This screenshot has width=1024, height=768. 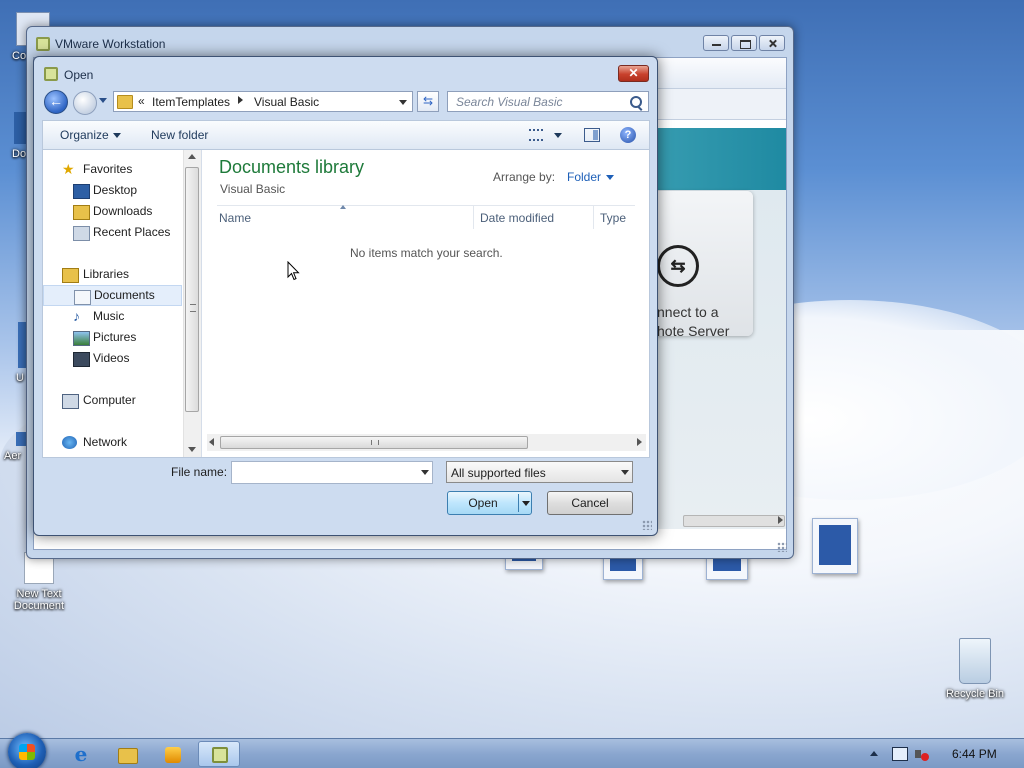 I want to click on forward-button, so click(x=85, y=103).